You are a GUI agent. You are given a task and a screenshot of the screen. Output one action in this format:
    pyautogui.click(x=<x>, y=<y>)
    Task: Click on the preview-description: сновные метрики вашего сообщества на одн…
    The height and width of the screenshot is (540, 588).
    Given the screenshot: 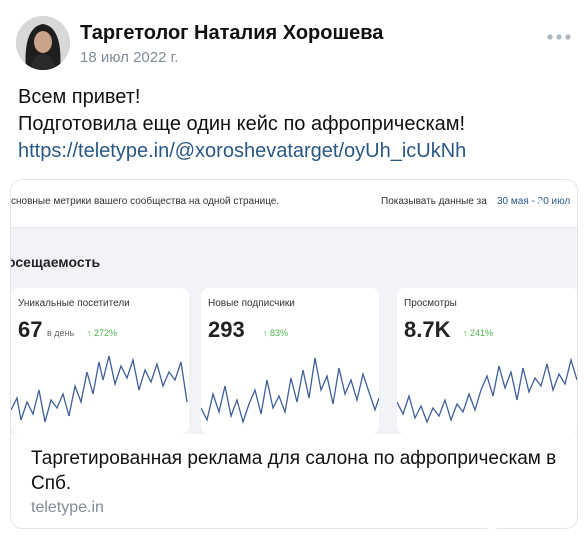 What is the action you would take?
    pyautogui.click(x=145, y=201)
    